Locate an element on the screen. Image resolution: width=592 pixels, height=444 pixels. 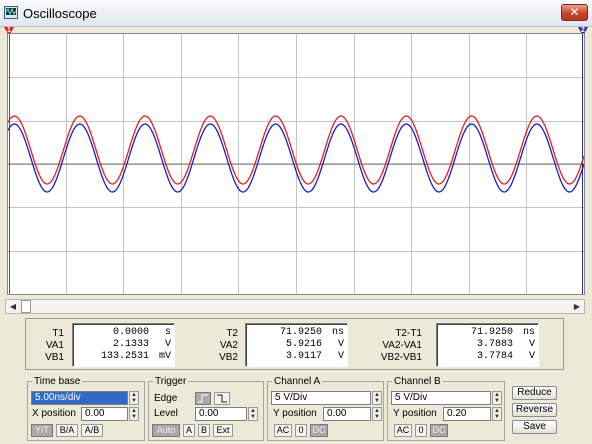
cursor-1-readout: 0.0000 s 2.1333 V 133.2531 mV is located at coordinates (123, 345).